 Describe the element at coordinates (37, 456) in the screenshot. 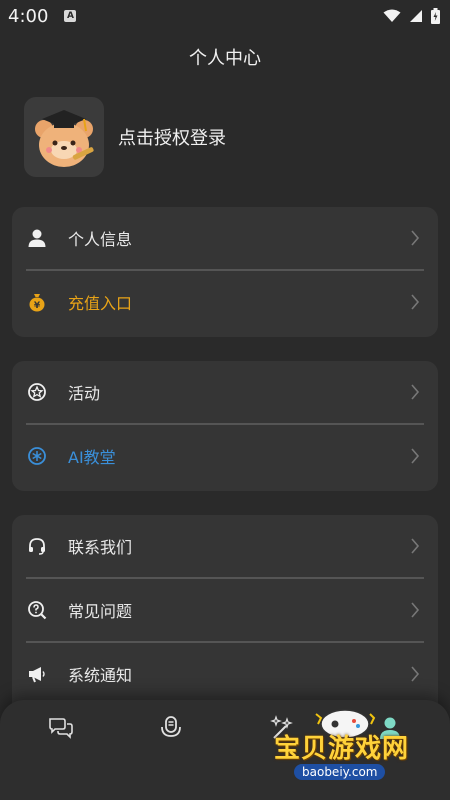

I see `ai-class-icon` at that location.